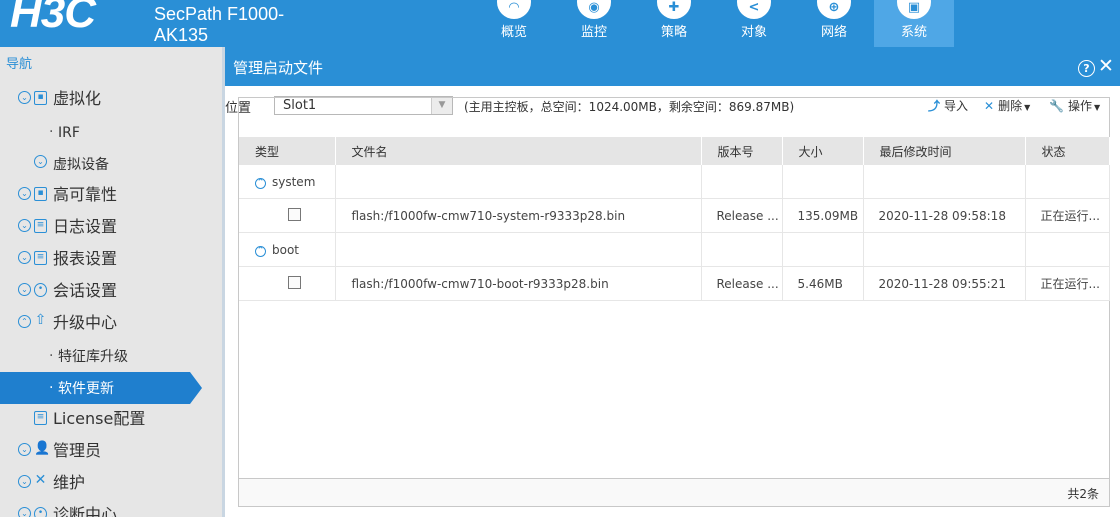 The height and width of the screenshot is (517, 1120). What do you see at coordinates (594, 9) in the screenshot?
I see `camera-icon: ◉` at bounding box center [594, 9].